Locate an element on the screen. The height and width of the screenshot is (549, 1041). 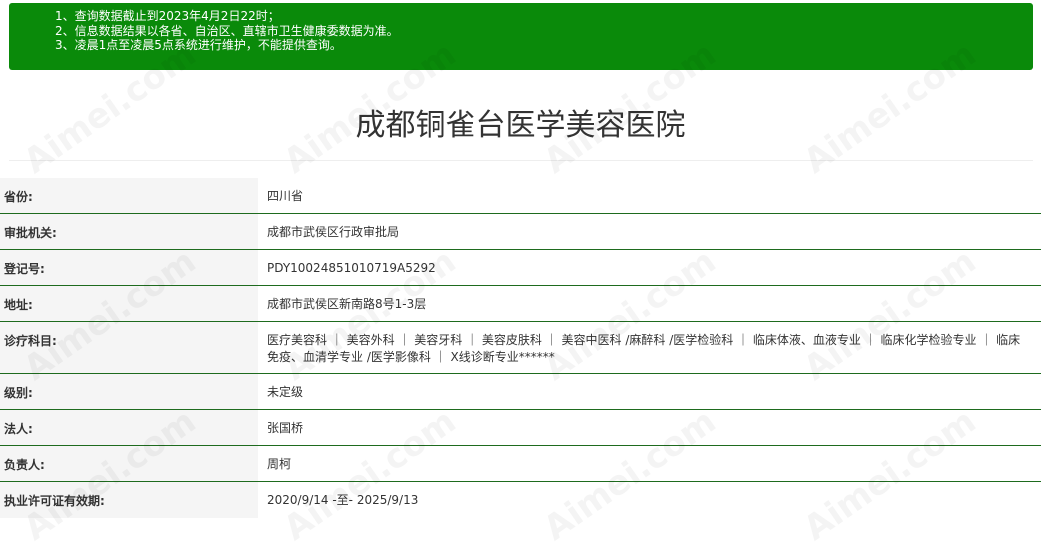
notice-line-1: 1、查询数据截止到2023年4月2日22时； is located at coordinates (167, 16).